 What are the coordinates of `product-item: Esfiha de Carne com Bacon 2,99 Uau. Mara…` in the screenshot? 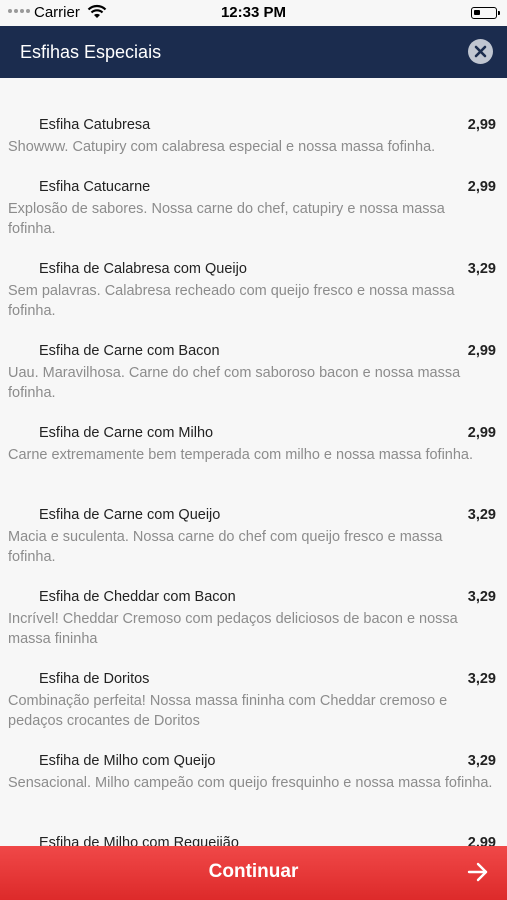 It's located at (253, 384).